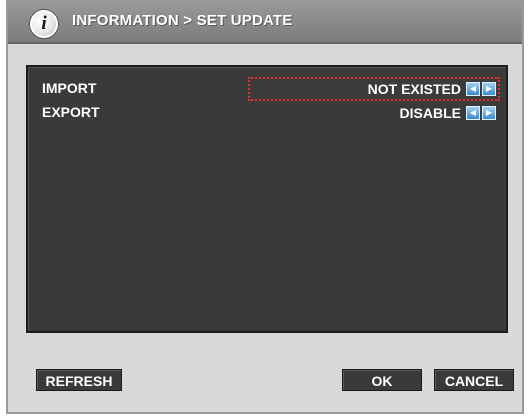 The height and width of the screenshot is (419, 530). I want to click on export-value: DISABLE, so click(430, 113).